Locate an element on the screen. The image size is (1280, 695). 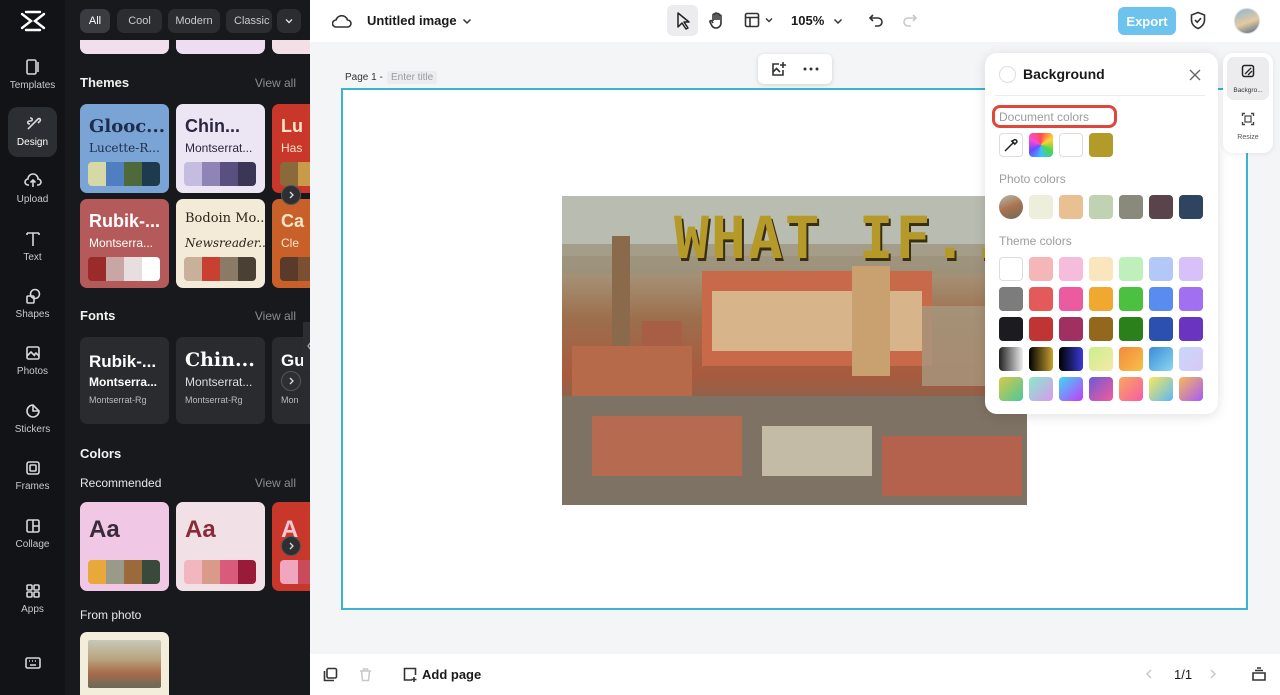
filter-more-button is located at coordinates (289, 21).